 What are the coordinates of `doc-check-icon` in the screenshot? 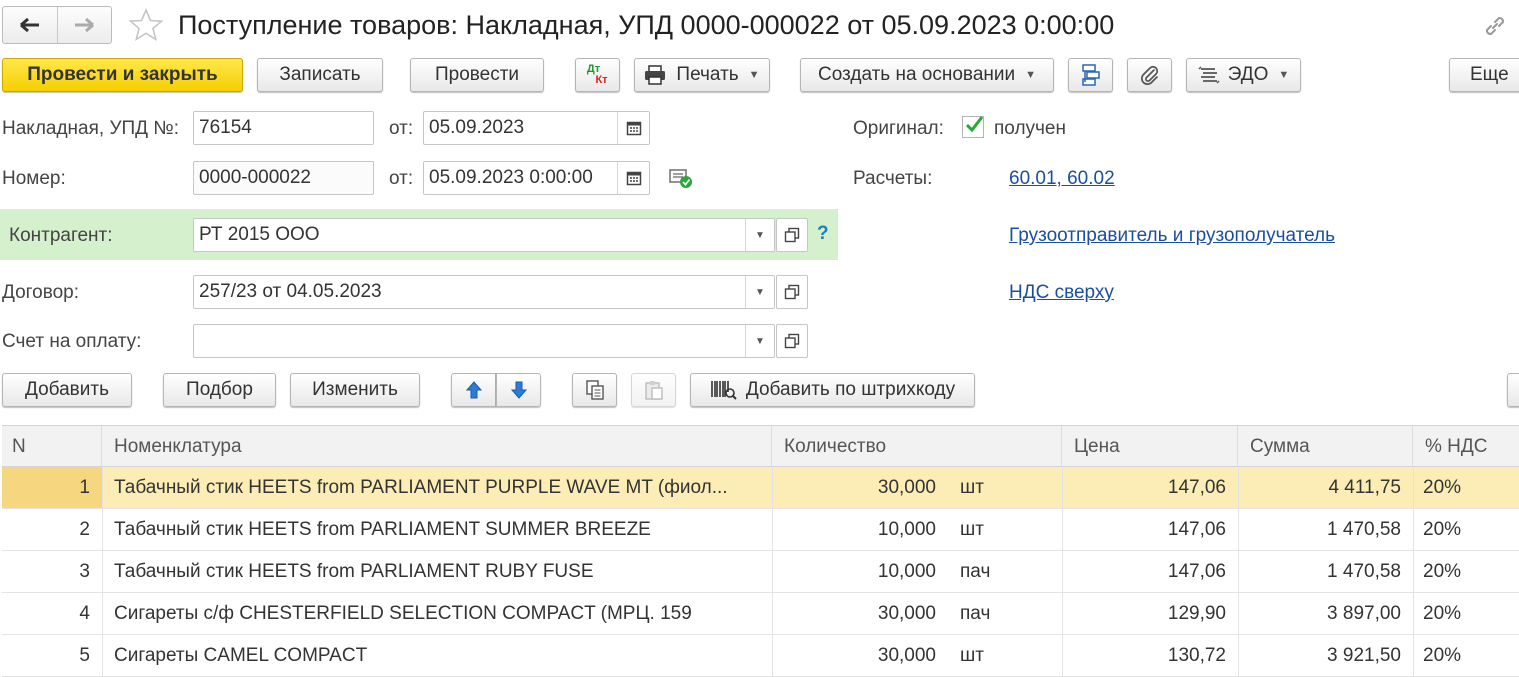 It's located at (681, 178).